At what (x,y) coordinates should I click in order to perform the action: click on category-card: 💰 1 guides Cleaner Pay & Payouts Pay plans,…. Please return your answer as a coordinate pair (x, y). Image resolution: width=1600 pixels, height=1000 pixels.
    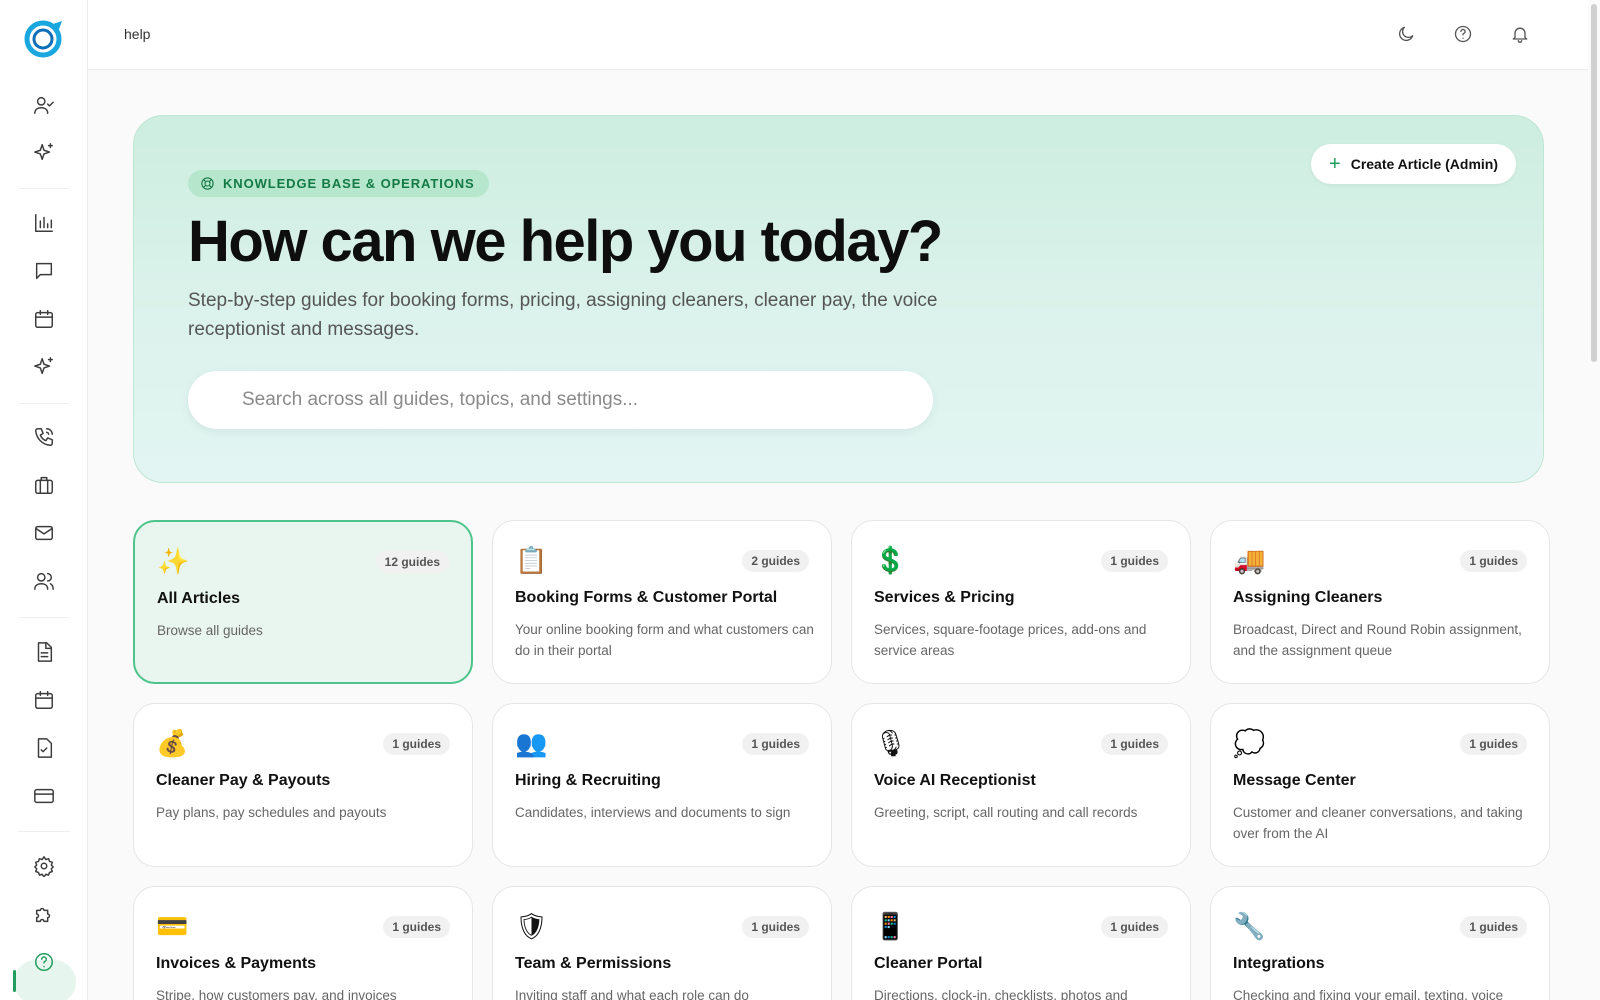
    Looking at the image, I should click on (303, 785).